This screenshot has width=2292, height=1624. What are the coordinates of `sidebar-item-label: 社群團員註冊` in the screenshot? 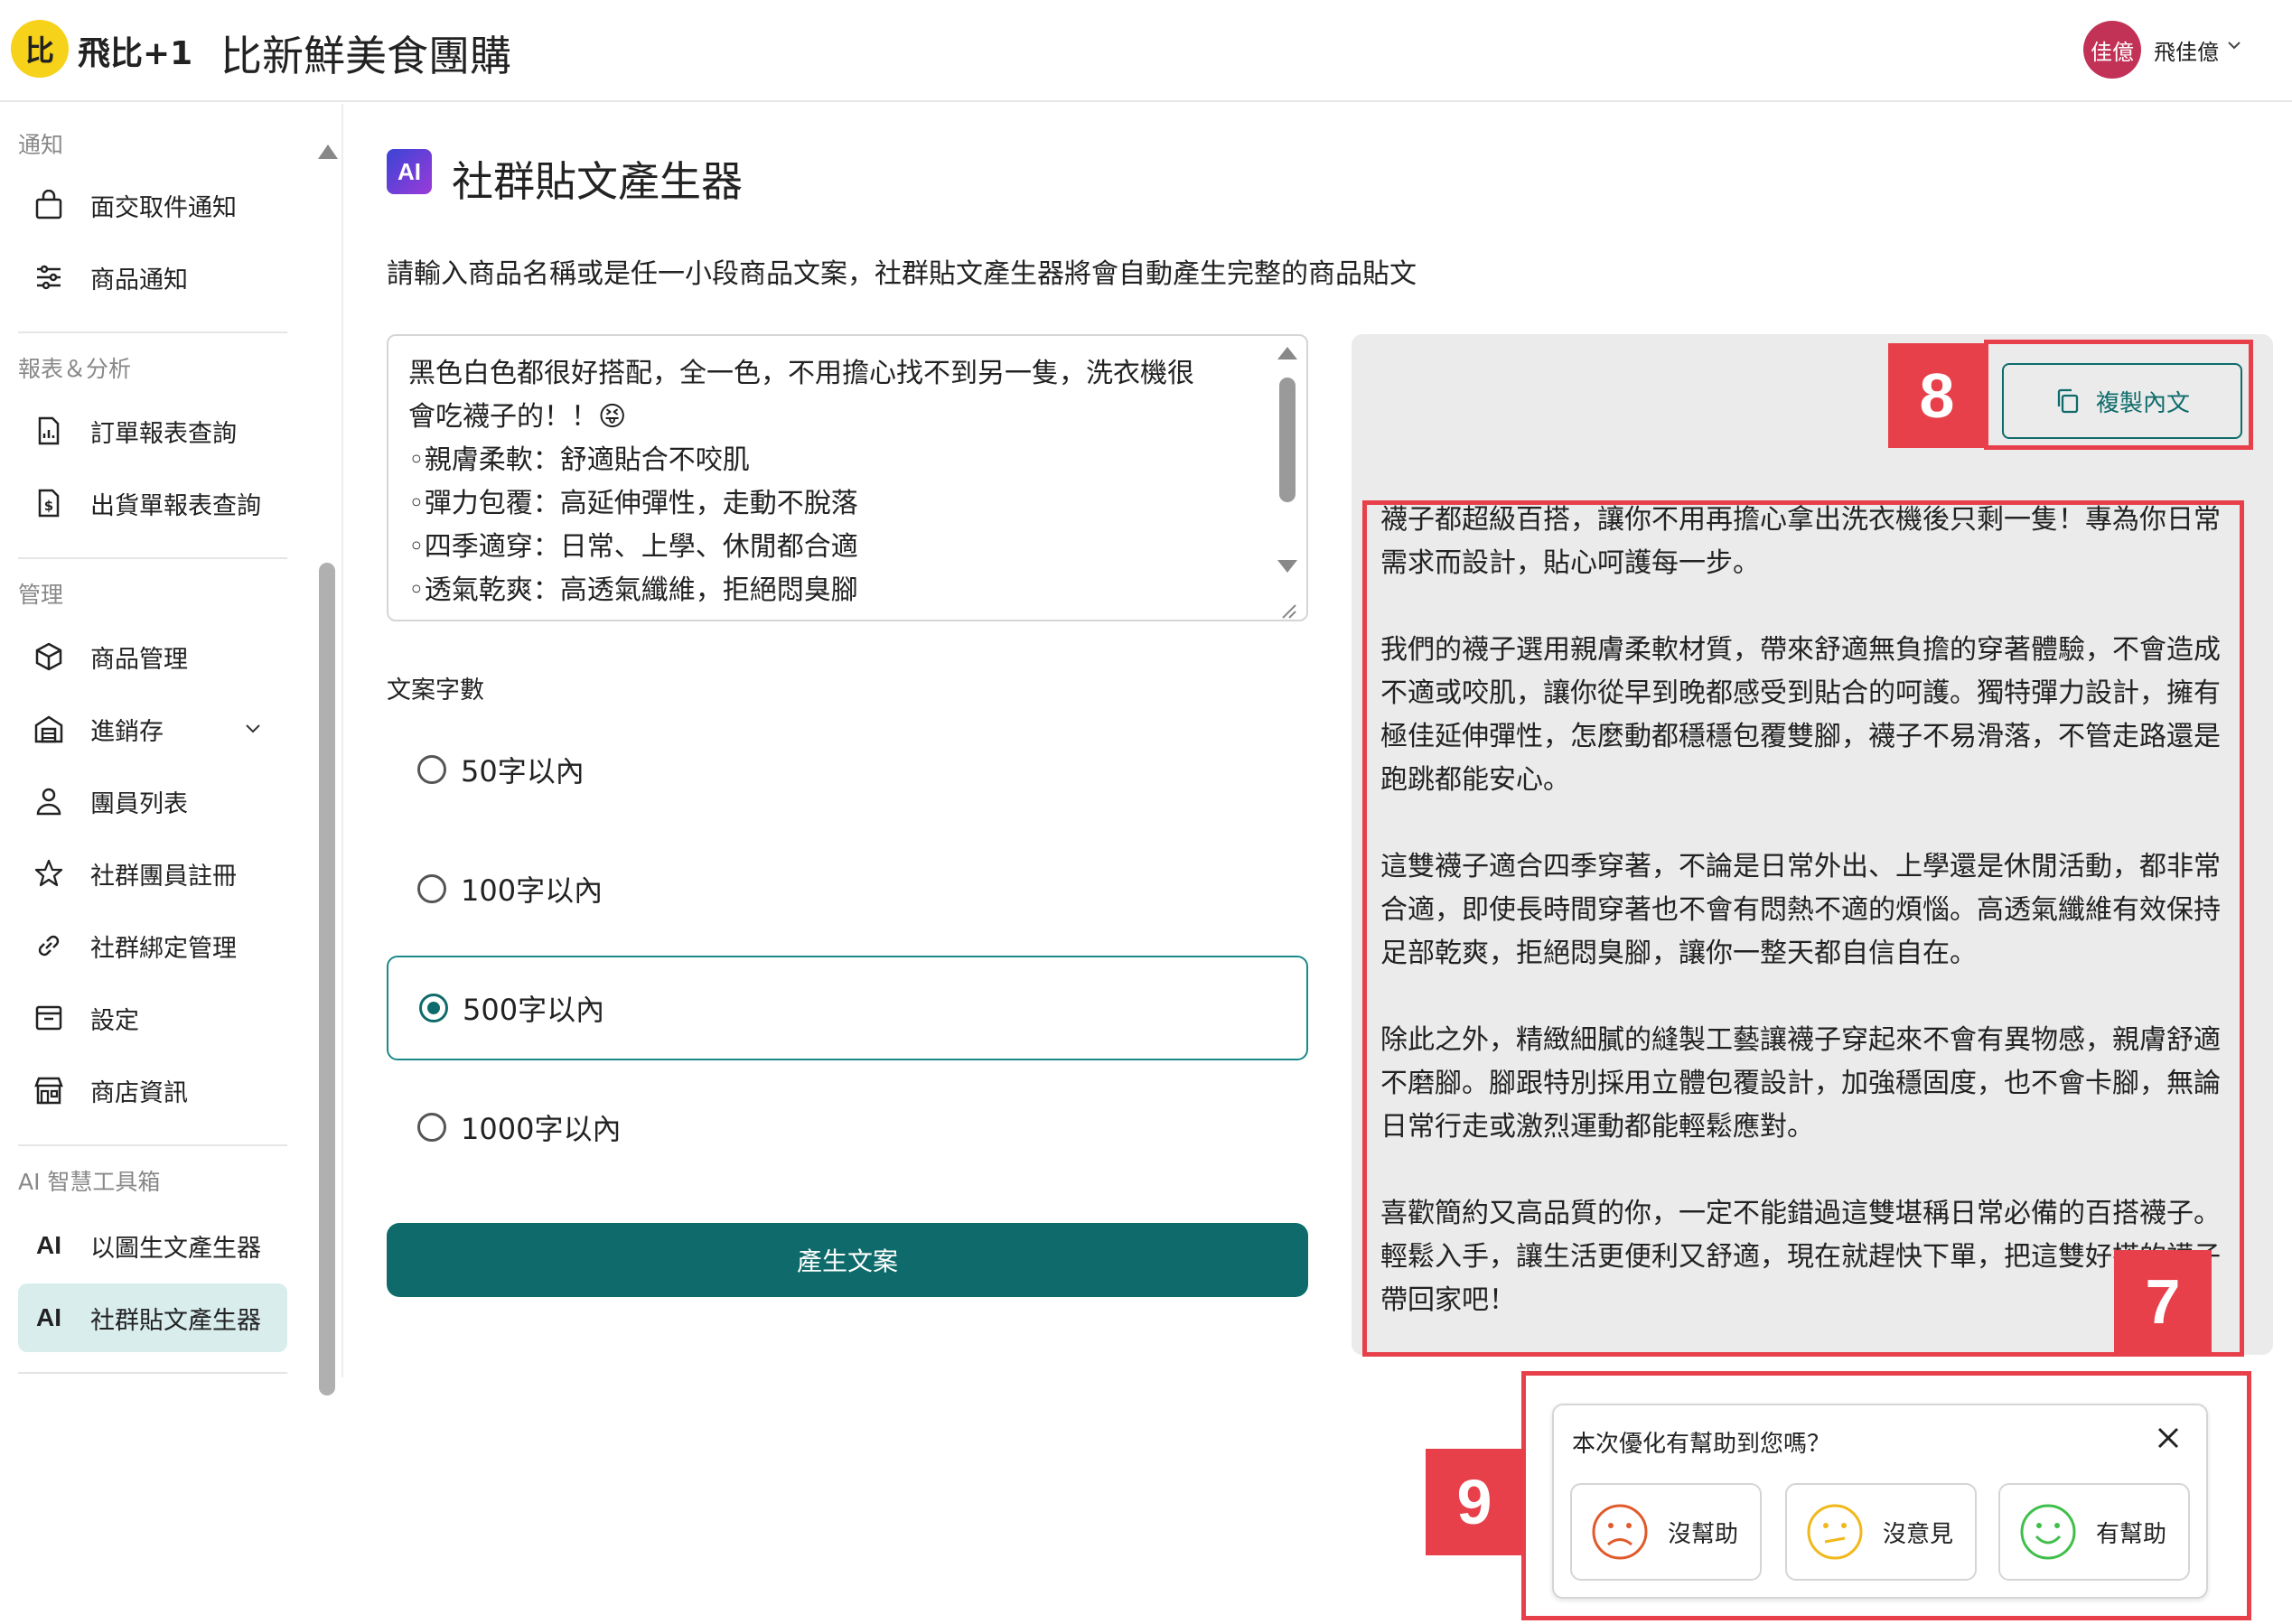 It's located at (163, 876).